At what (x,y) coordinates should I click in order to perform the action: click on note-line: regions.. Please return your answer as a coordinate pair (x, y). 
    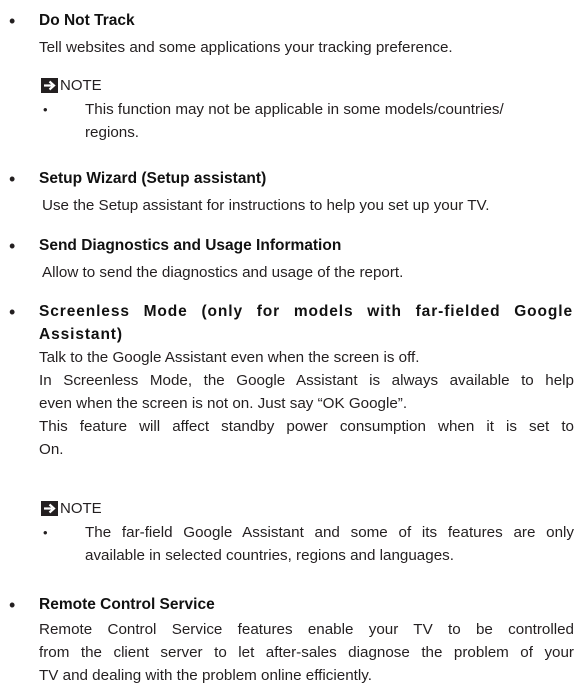
    Looking at the image, I should click on (112, 132).